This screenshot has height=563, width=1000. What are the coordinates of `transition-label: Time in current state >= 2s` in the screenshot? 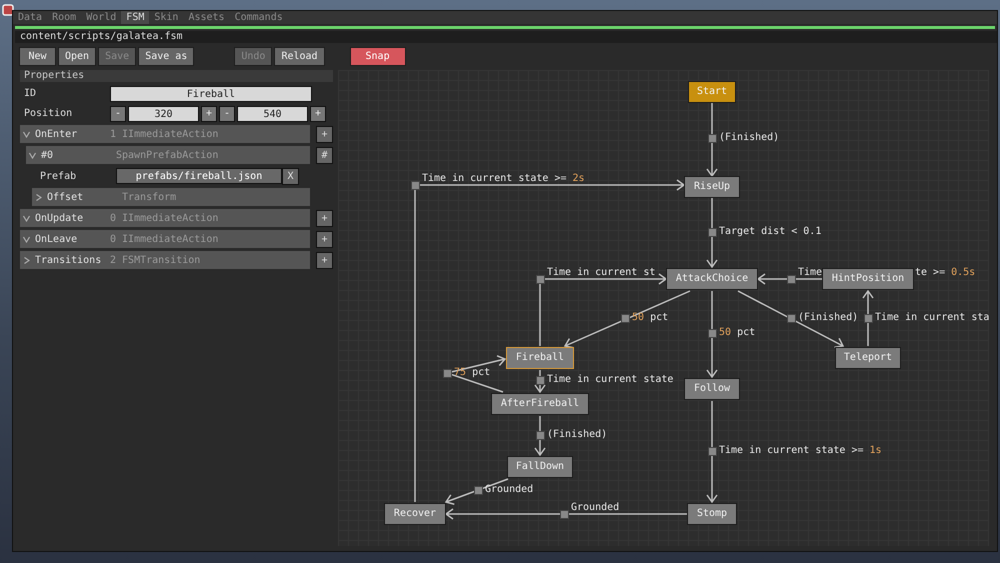 It's located at (503, 179).